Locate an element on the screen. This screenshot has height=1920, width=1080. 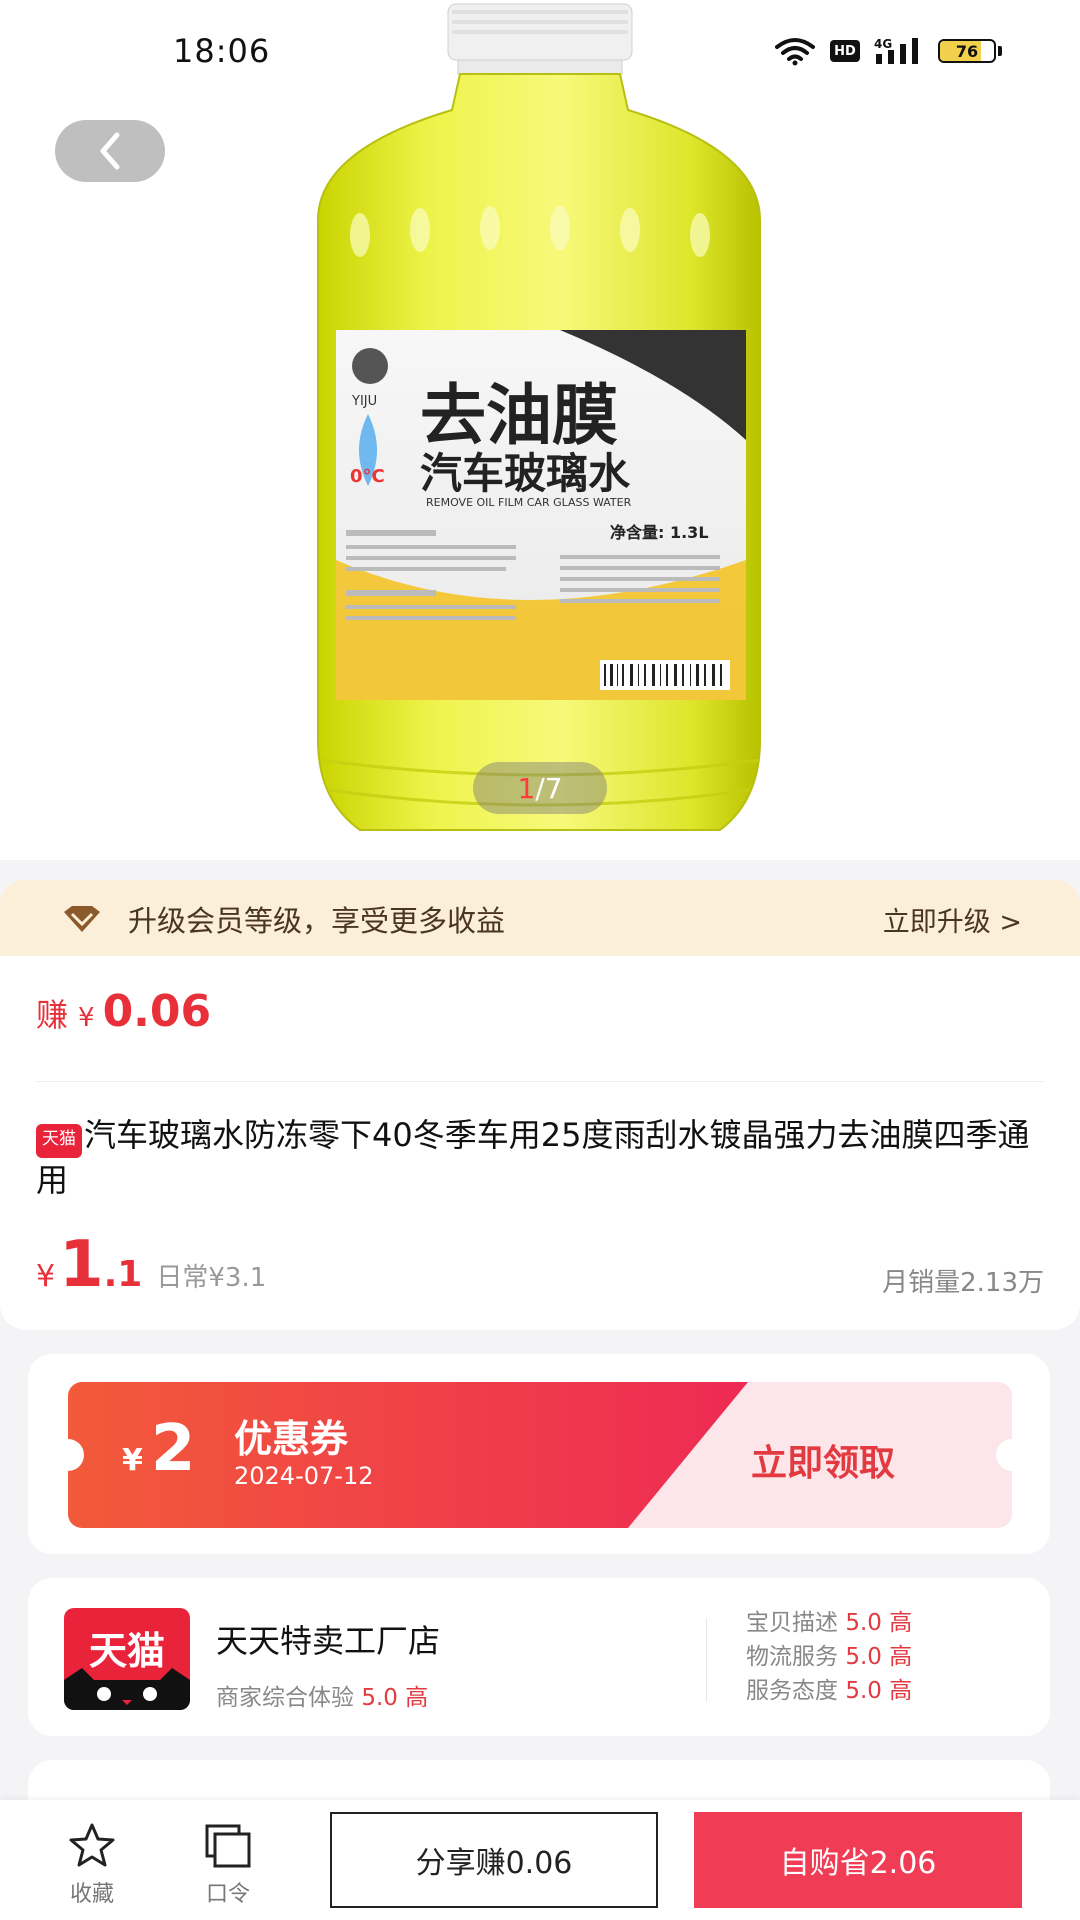
shop-name: 天天特卖工厂店 is located at coordinates (328, 1641).